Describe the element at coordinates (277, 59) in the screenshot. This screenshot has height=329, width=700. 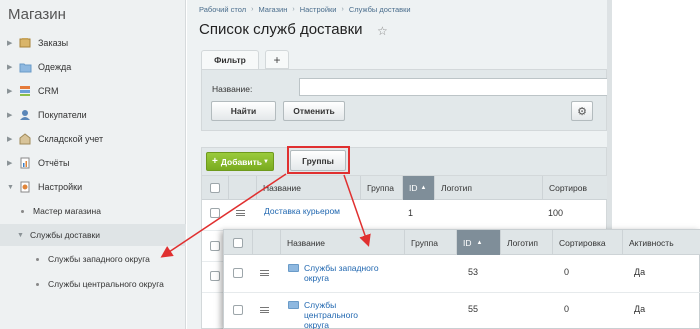
I see `add-filter-button: +` at that location.